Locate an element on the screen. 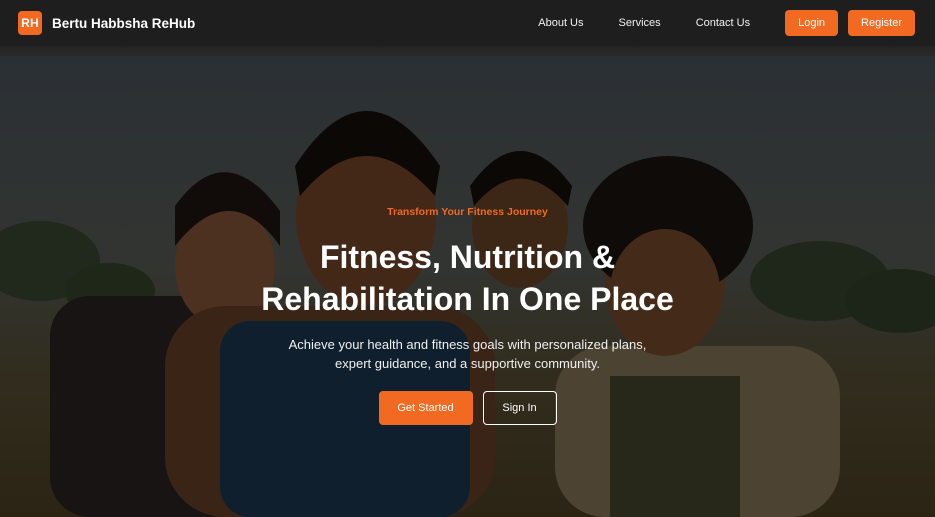  nav-link-services: Services is located at coordinates (640, 23).